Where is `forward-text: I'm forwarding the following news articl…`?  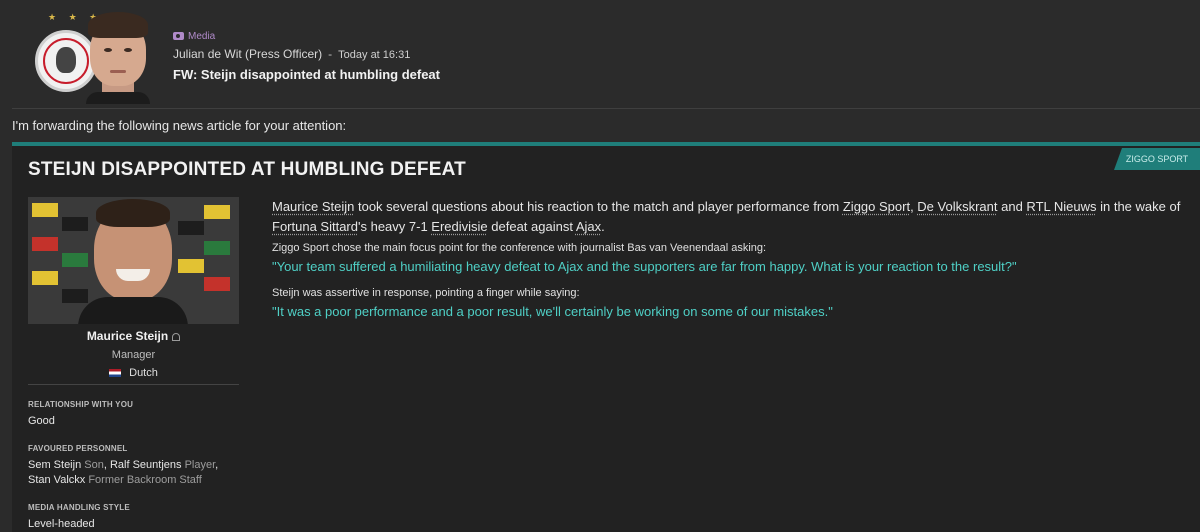 forward-text: I'm forwarding the following news articl… is located at coordinates (179, 125).